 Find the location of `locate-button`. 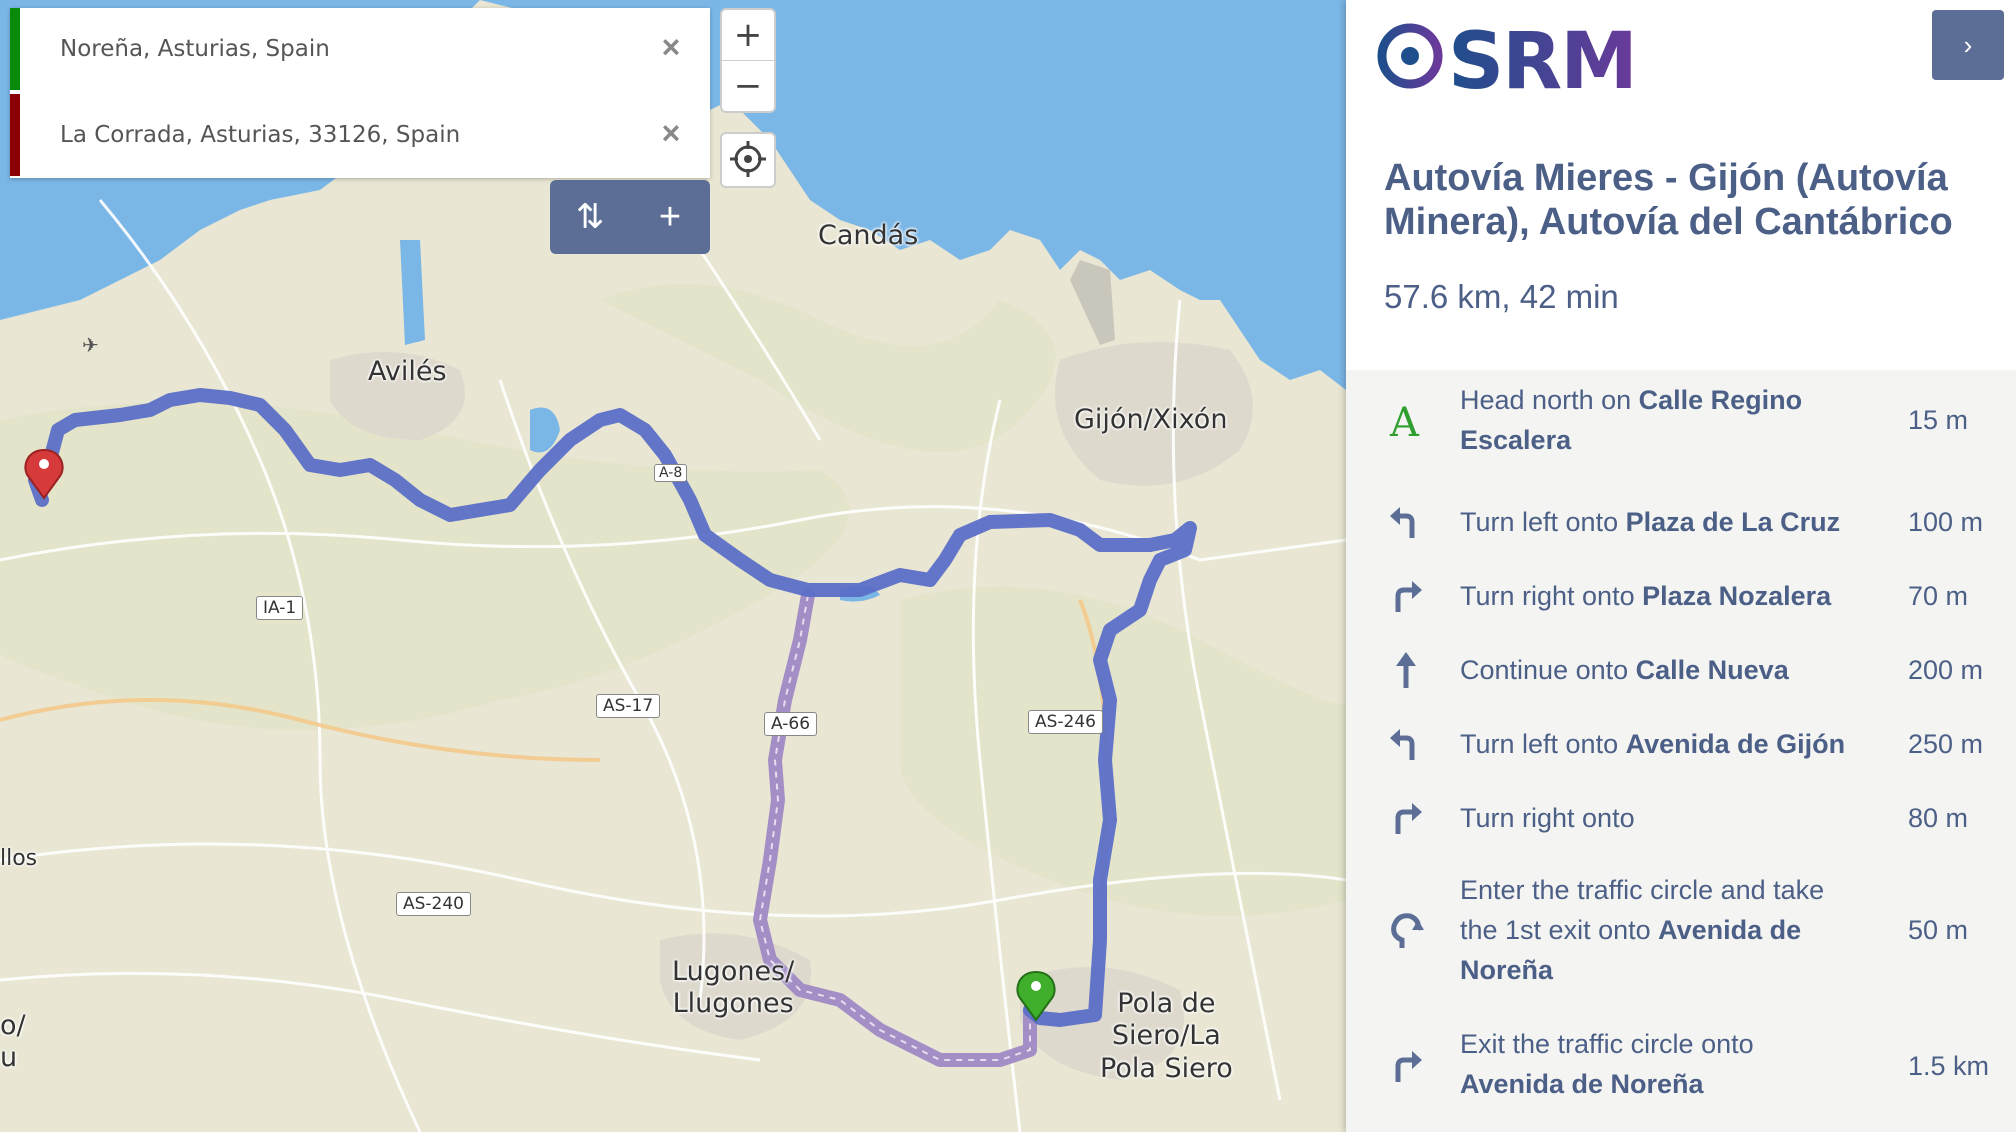

locate-button is located at coordinates (748, 159).